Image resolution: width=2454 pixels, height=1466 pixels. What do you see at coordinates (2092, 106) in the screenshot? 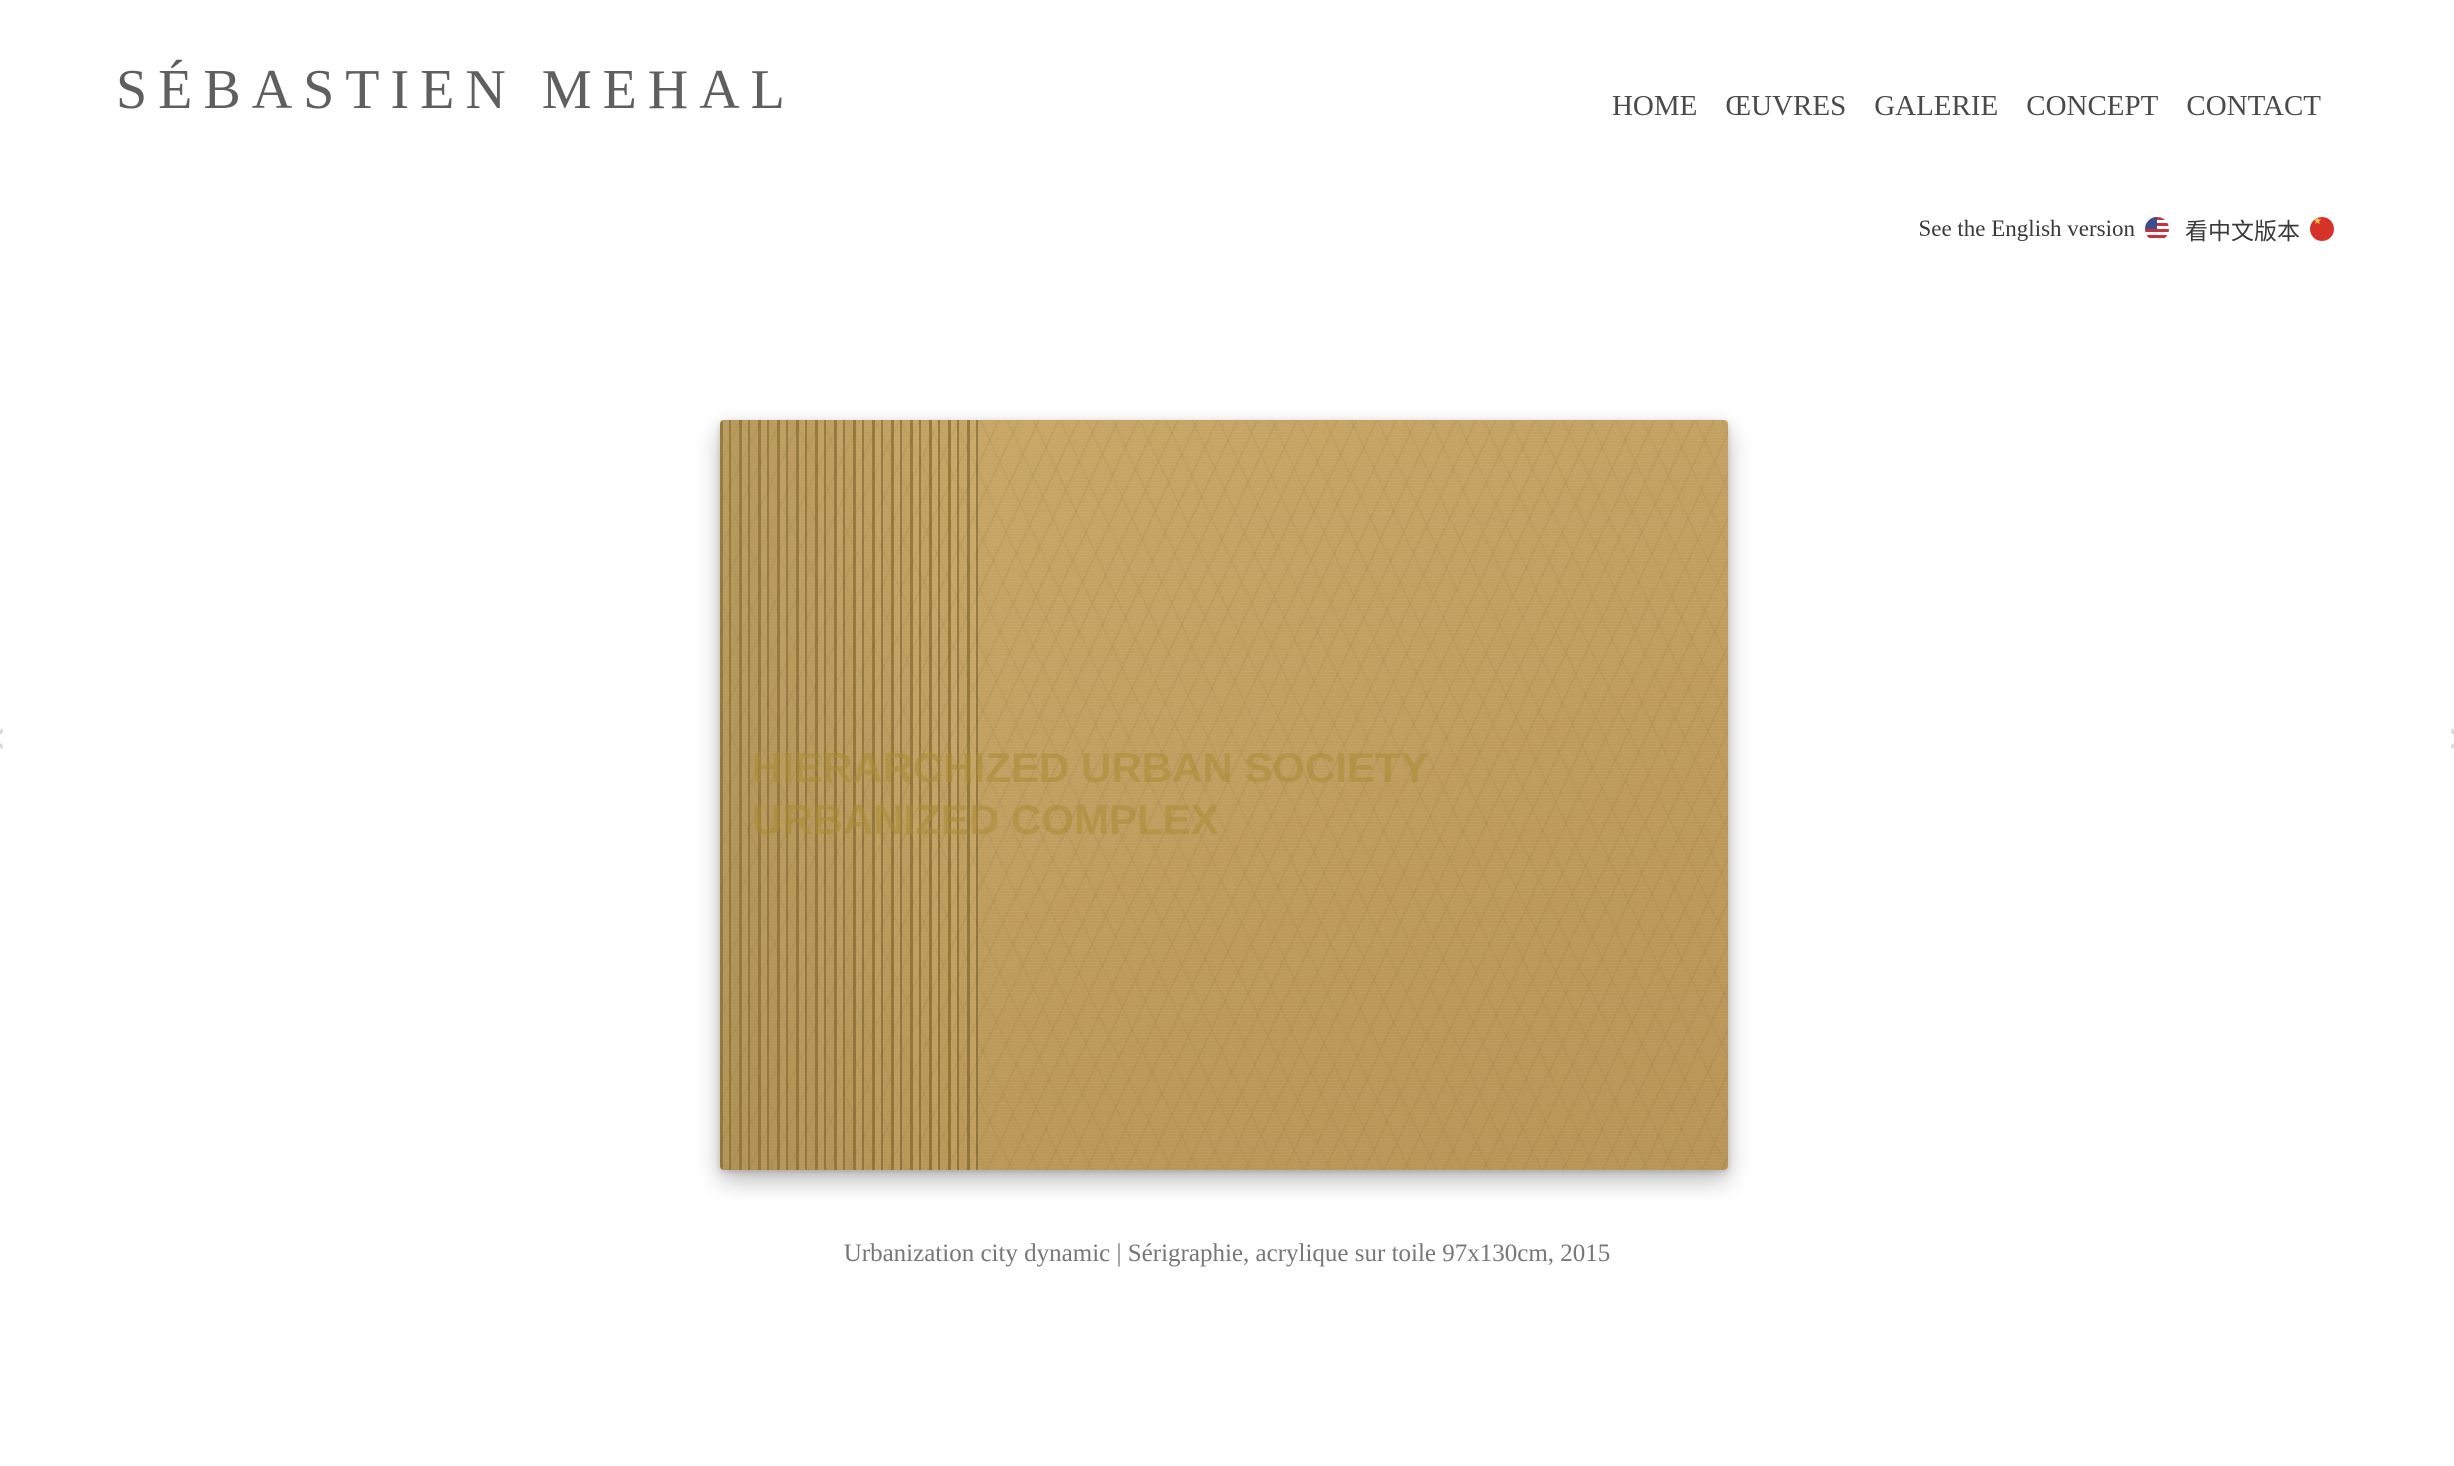
I see `nav-concept: CONCEPT` at bounding box center [2092, 106].